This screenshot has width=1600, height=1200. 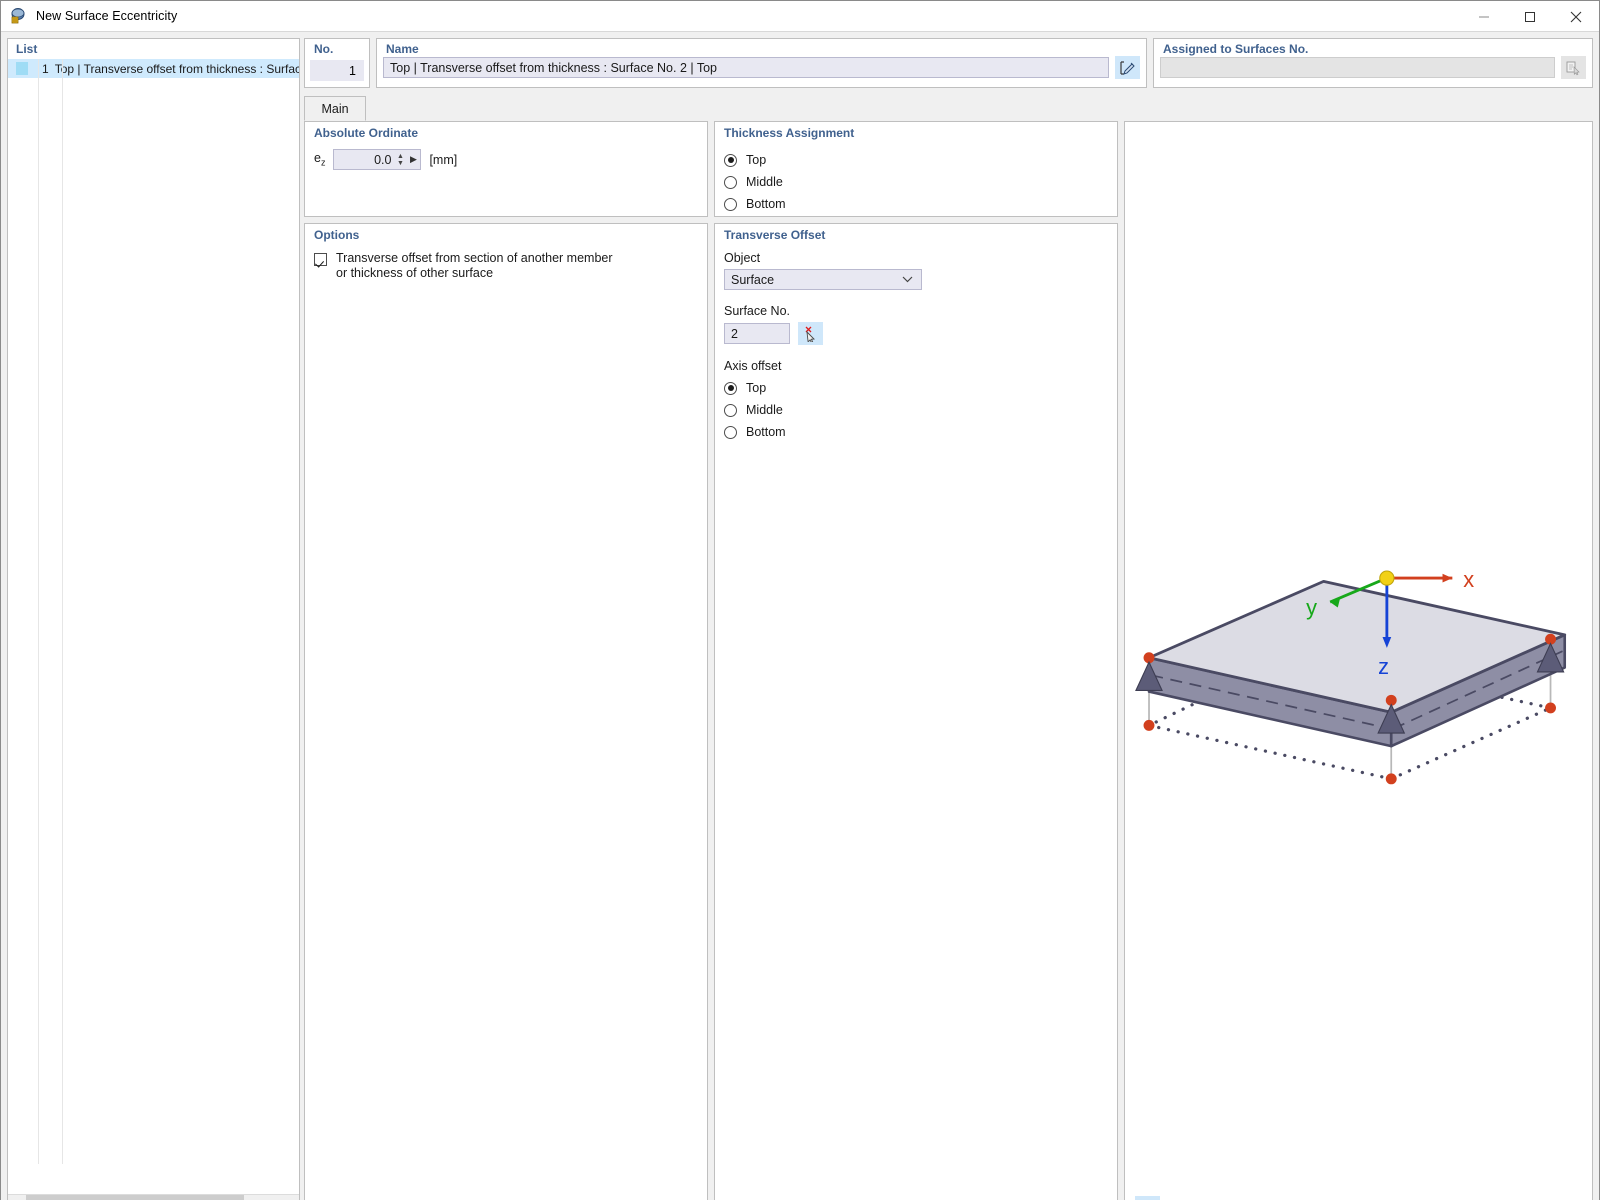 I want to click on object-select-value: Surface, so click(x=753, y=279).